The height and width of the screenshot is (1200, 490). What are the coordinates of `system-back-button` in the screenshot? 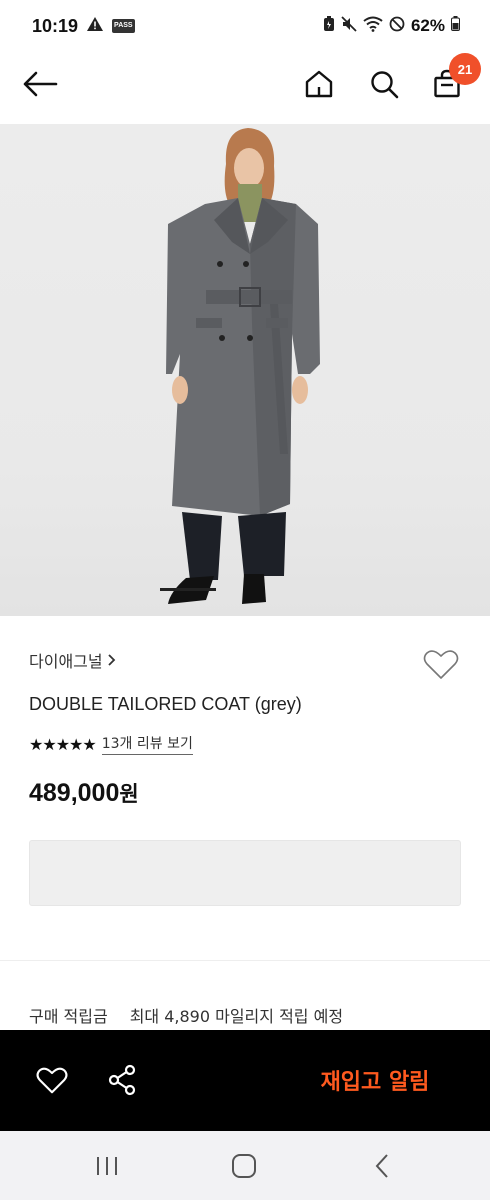 It's located at (382, 1166).